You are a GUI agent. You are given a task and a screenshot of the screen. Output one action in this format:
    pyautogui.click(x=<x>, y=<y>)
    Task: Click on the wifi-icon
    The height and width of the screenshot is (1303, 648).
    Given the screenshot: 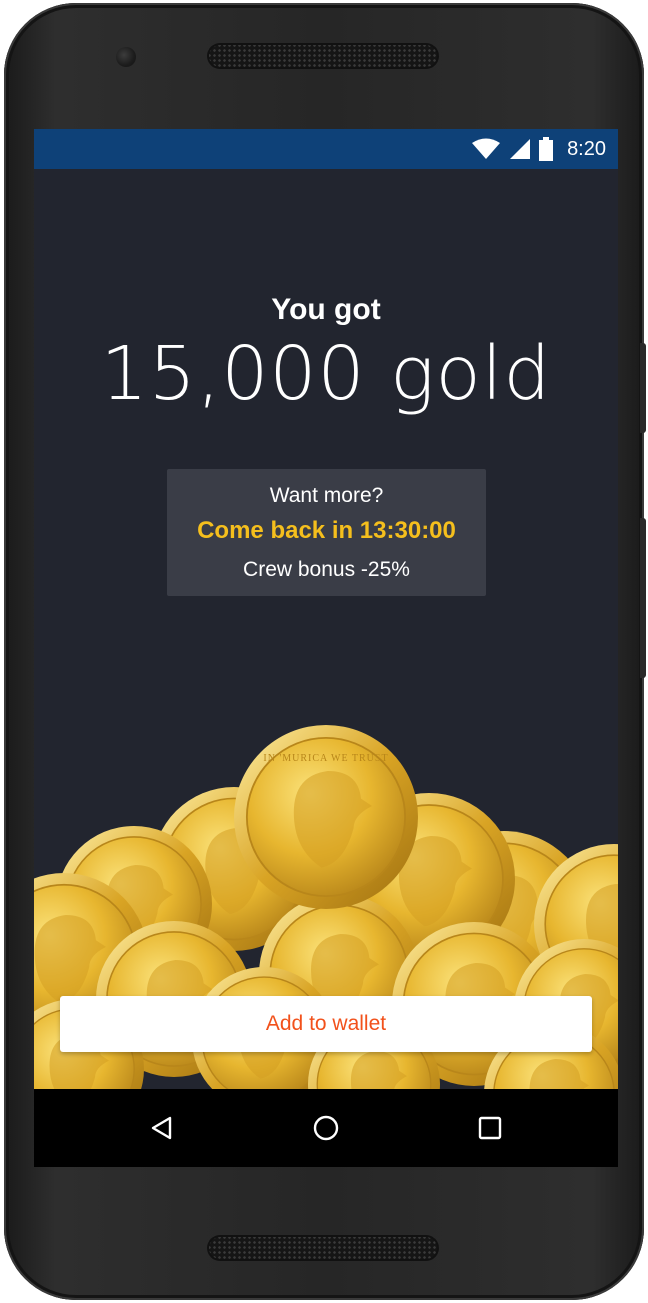 What is the action you would take?
    pyautogui.click(x=486, y=148)
    